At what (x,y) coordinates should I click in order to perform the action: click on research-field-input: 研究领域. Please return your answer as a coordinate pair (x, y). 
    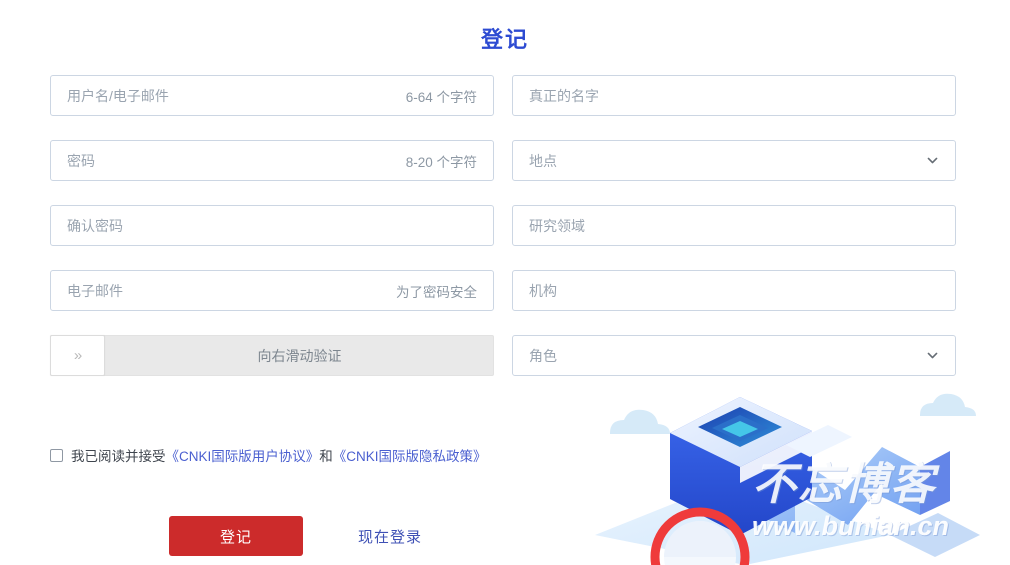
    Looking at the image, I should click on (734, 225).